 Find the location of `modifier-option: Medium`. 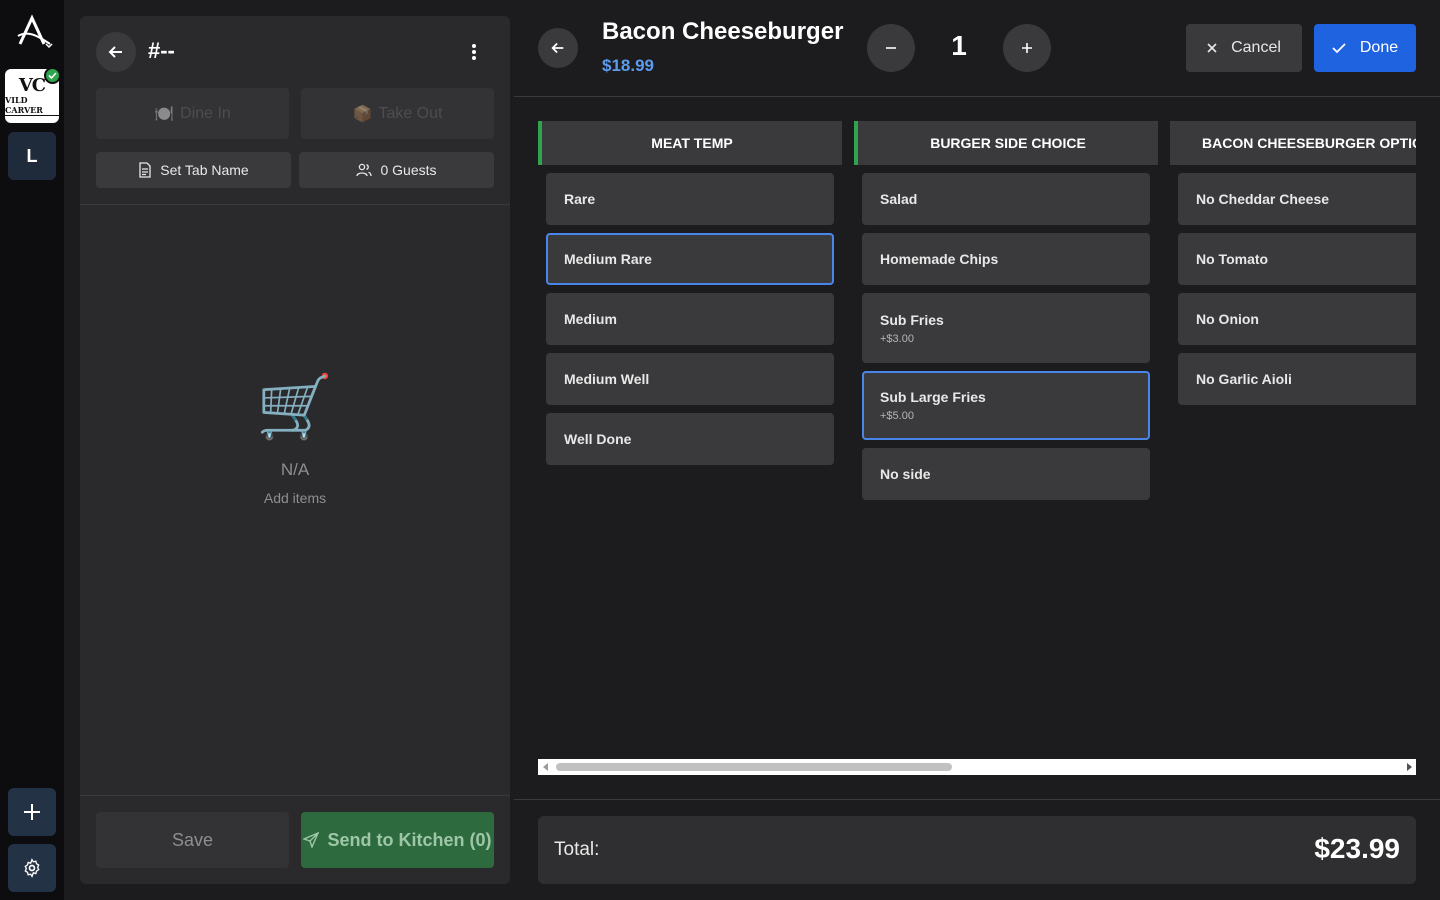

modifier-option: Medium is located at coordinates (690, 319).